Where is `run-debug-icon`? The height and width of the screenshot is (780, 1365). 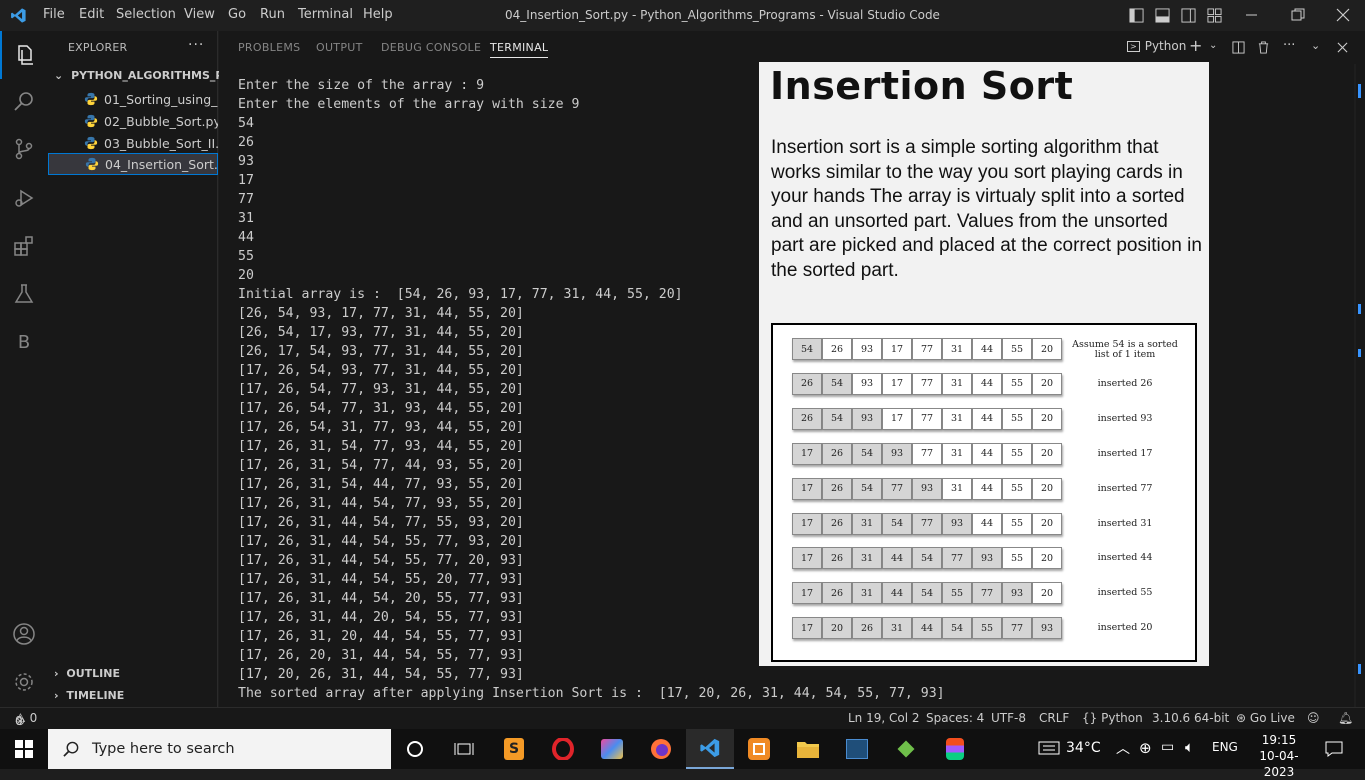 run-debug-icon is located at coordinates (24, 198).